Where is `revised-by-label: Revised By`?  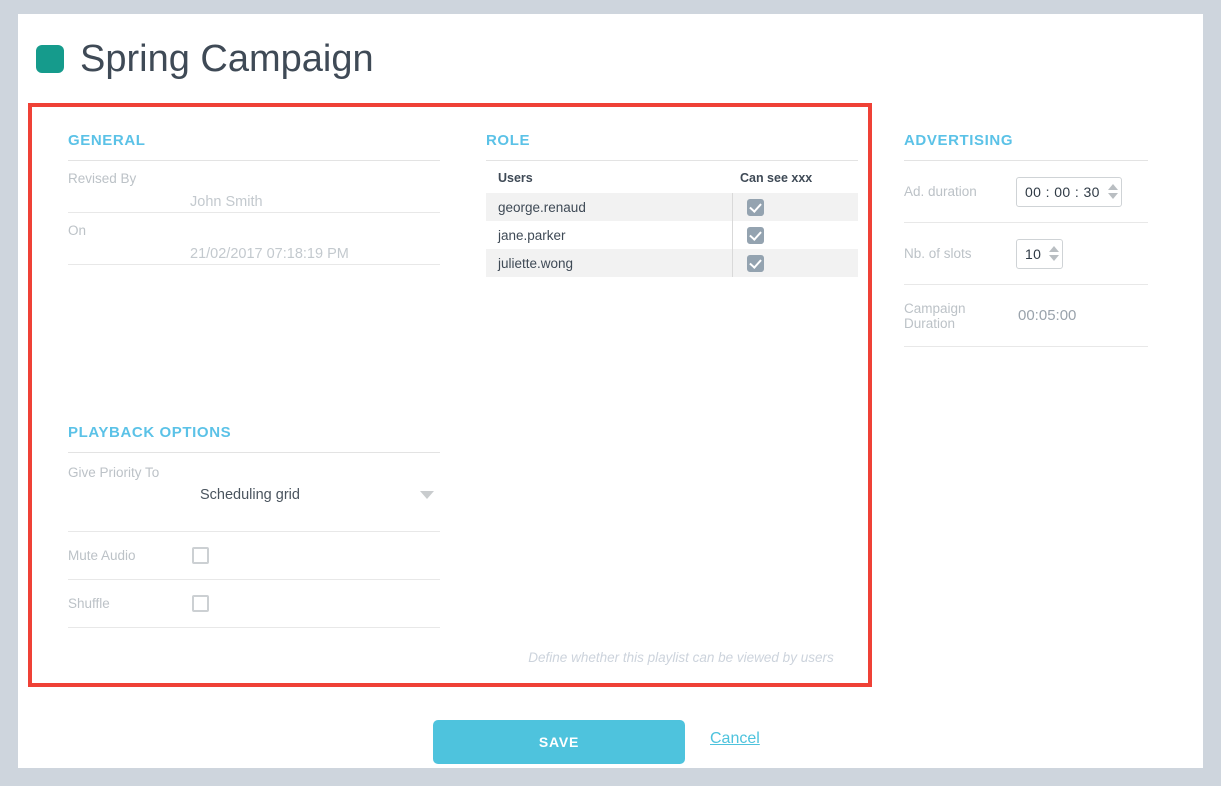
revised-by-label: Revised By is located at coordinates (102, 178).